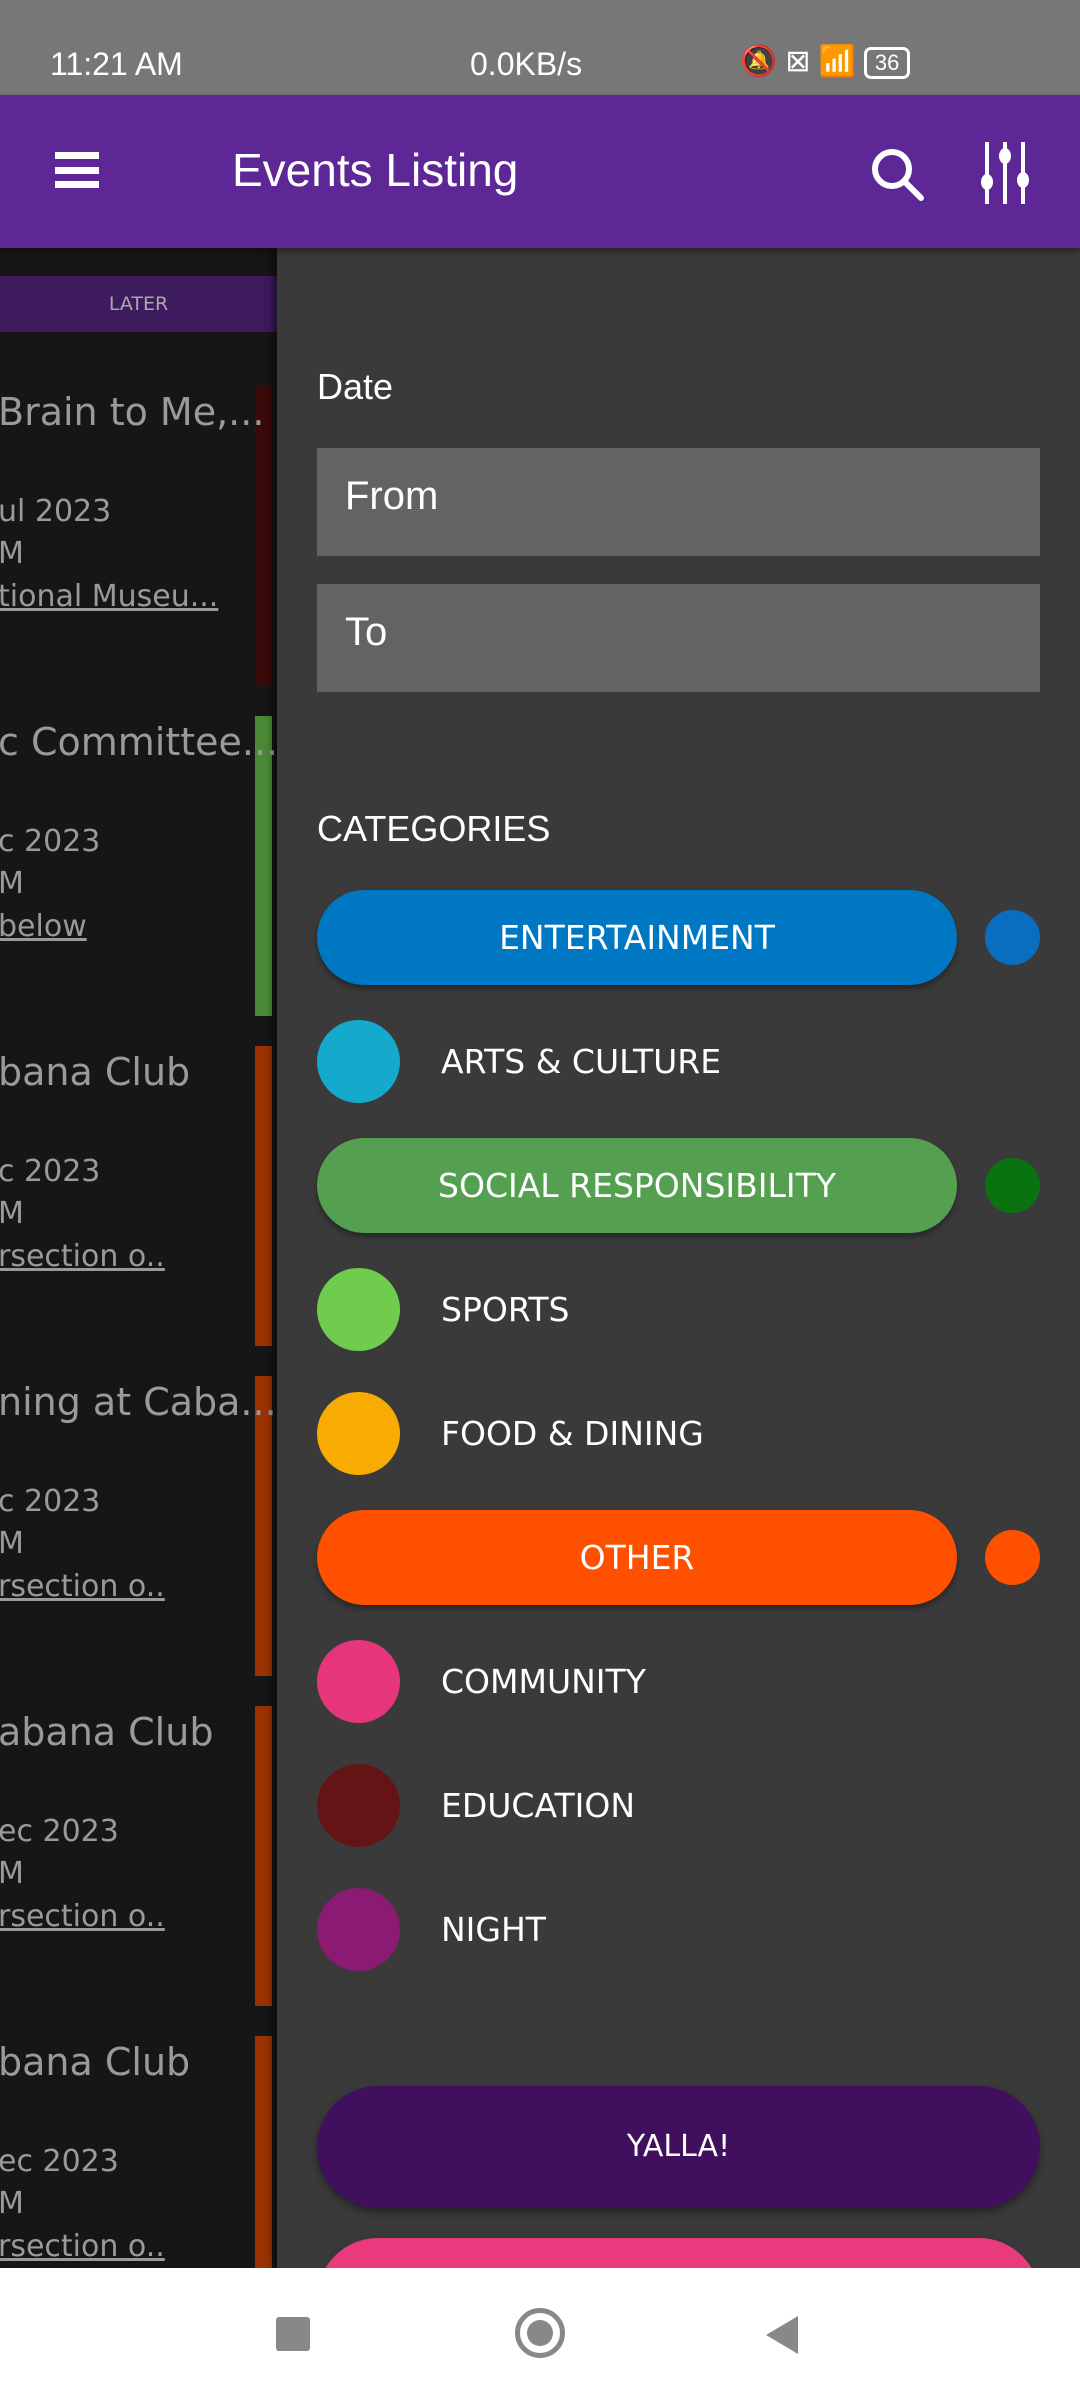 The width and height of the screenshot is (1080, 2400). I want to click on yalla-button: YALLA!, so click(678, 2147).